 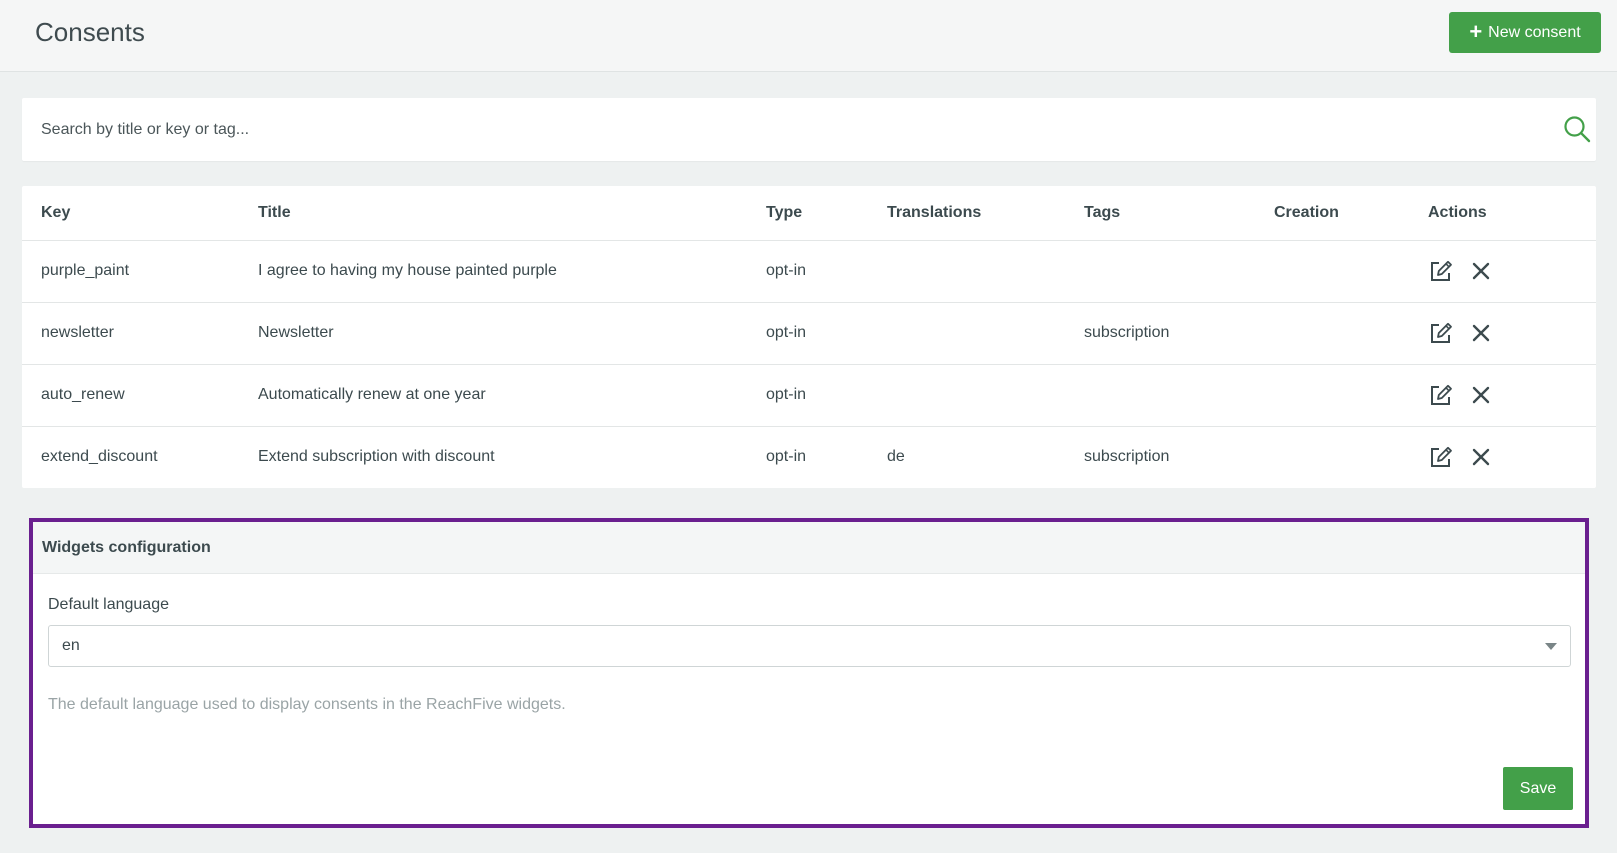 I want to click on cell-key: extend_discount, so click(x=99, y=457).